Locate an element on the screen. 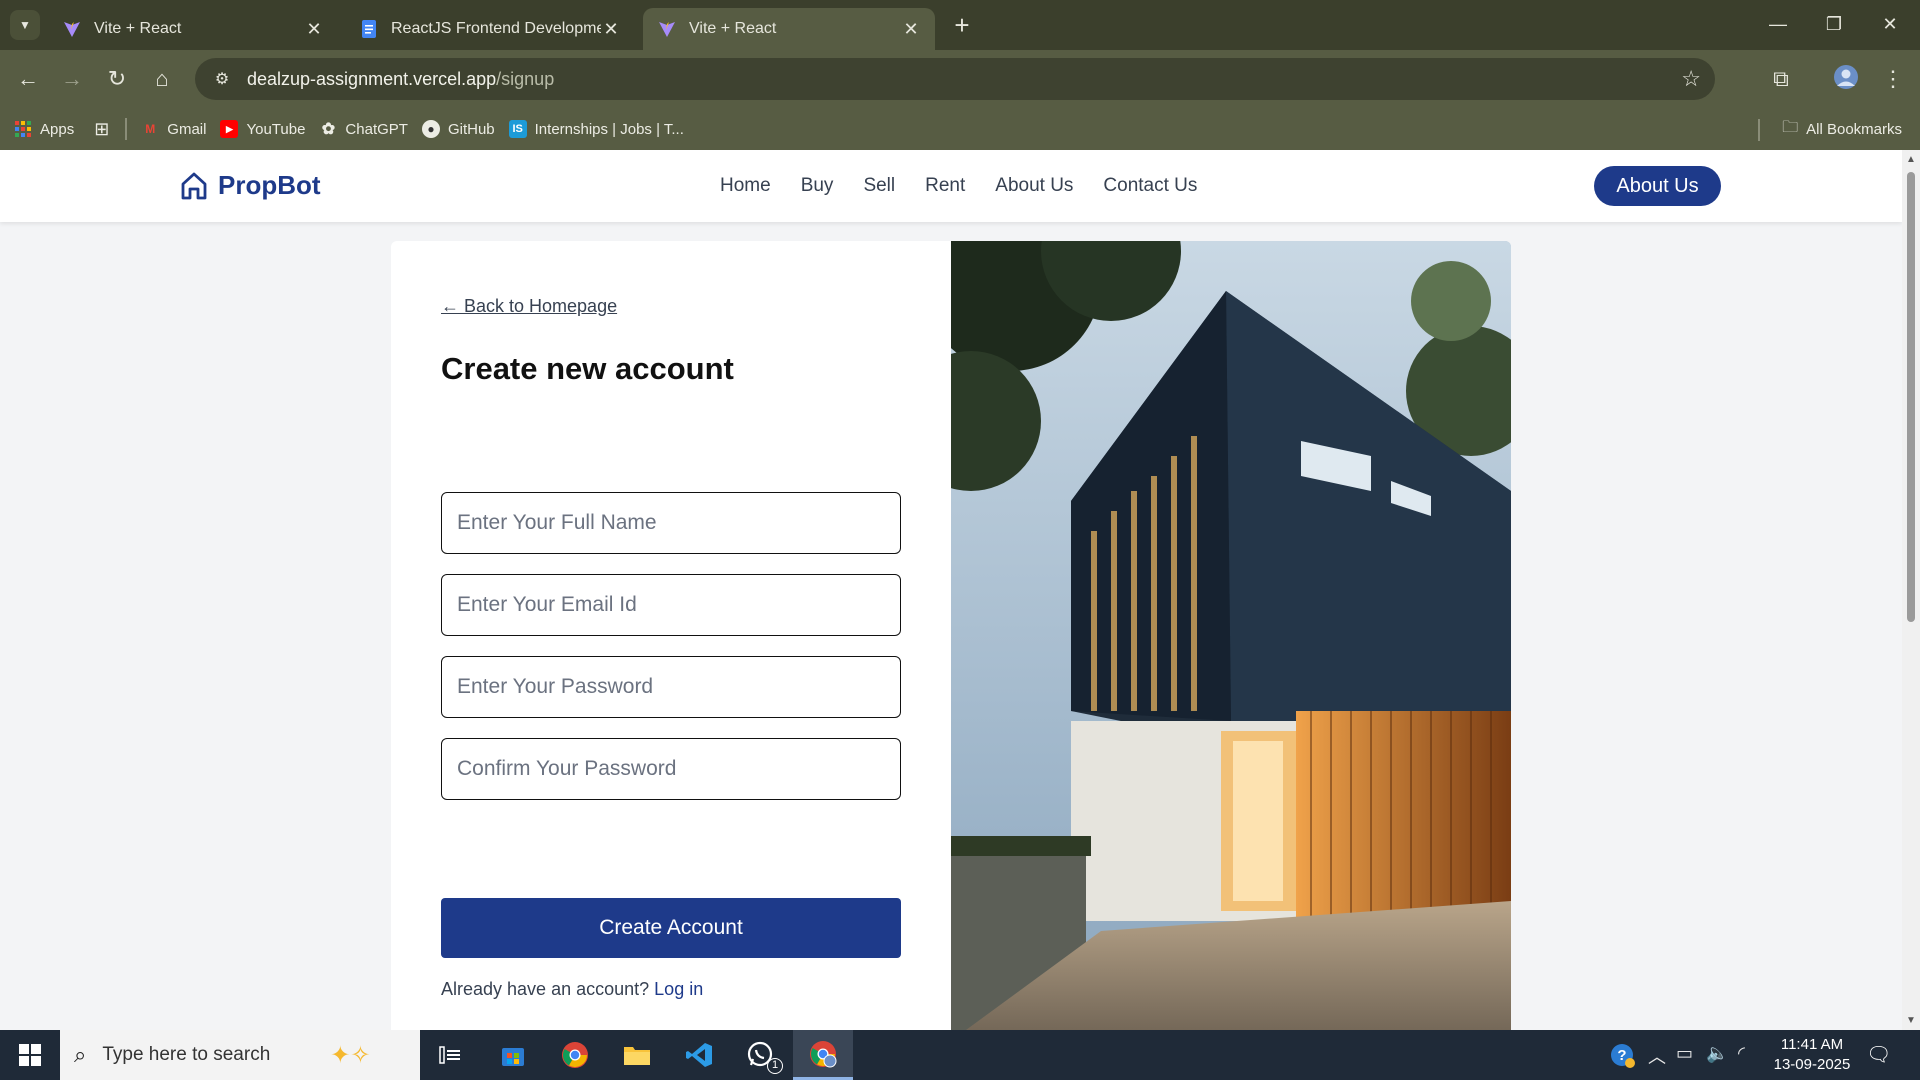  browser-tab-1: Vite + React ✕ is located at coordinates (193, 29).